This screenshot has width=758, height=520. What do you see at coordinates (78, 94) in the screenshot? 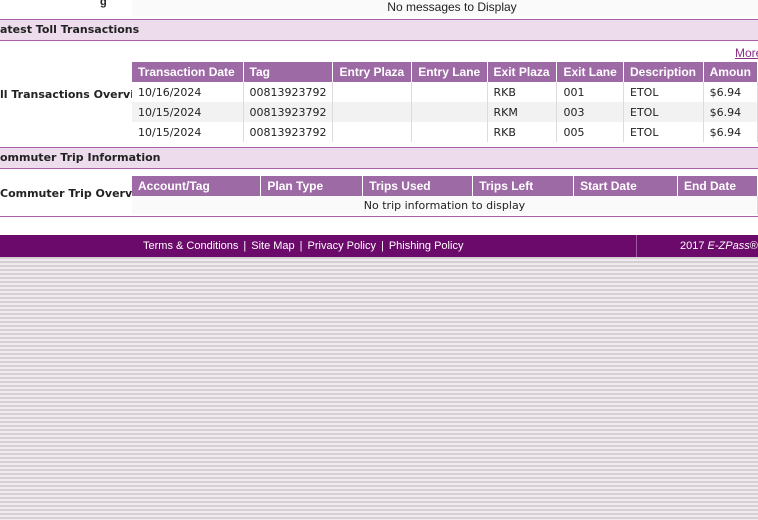
I see `toll-overview-label: ll Transactions Overview:` at bounding box center [78, 94].